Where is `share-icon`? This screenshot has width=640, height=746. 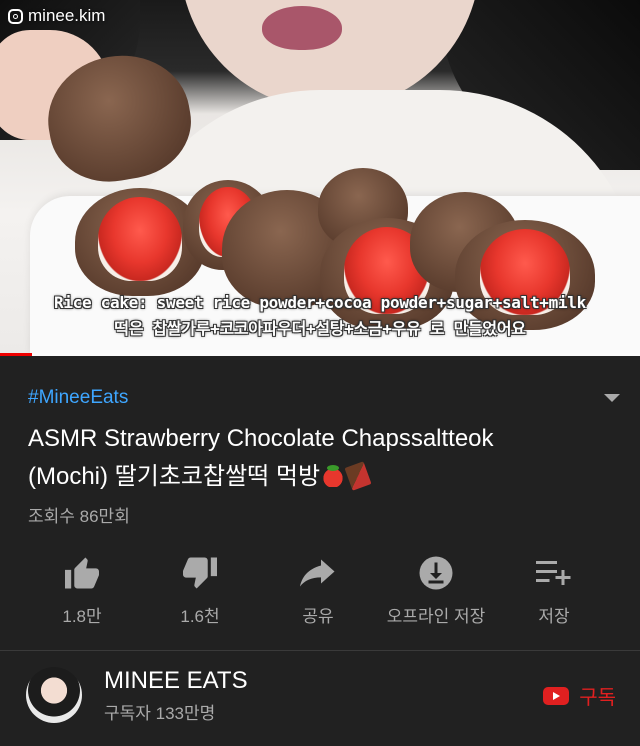
share-icon is located at coordinates (317, 573).